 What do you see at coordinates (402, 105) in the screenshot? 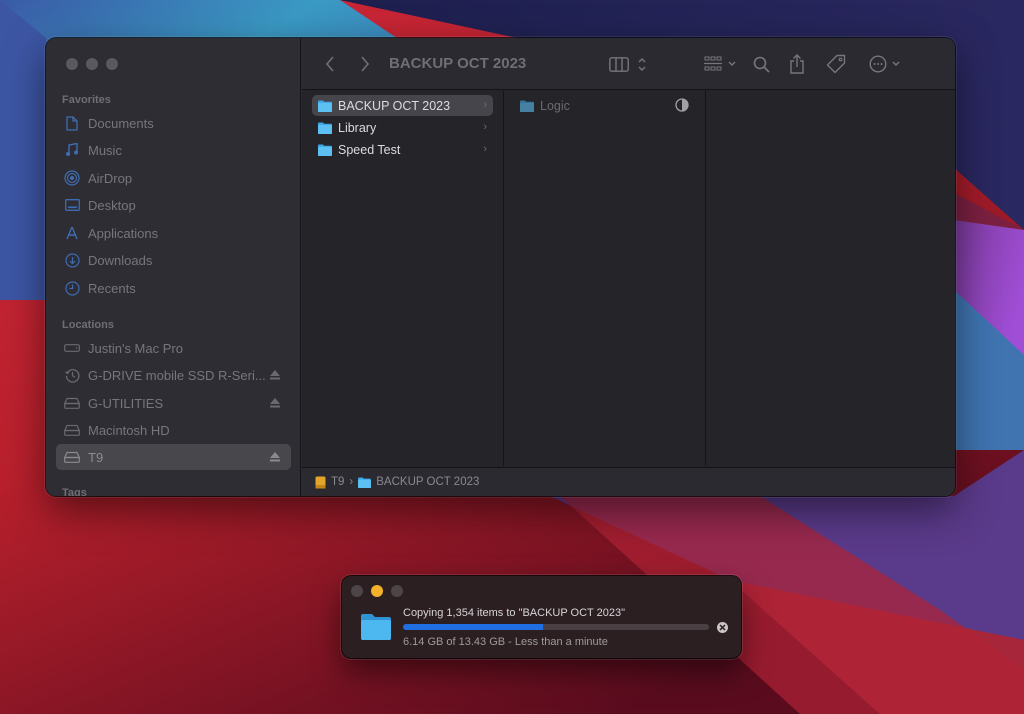
I see `list-item: BACKUP OCT 2023 ›` at bounding box center [402, 105].